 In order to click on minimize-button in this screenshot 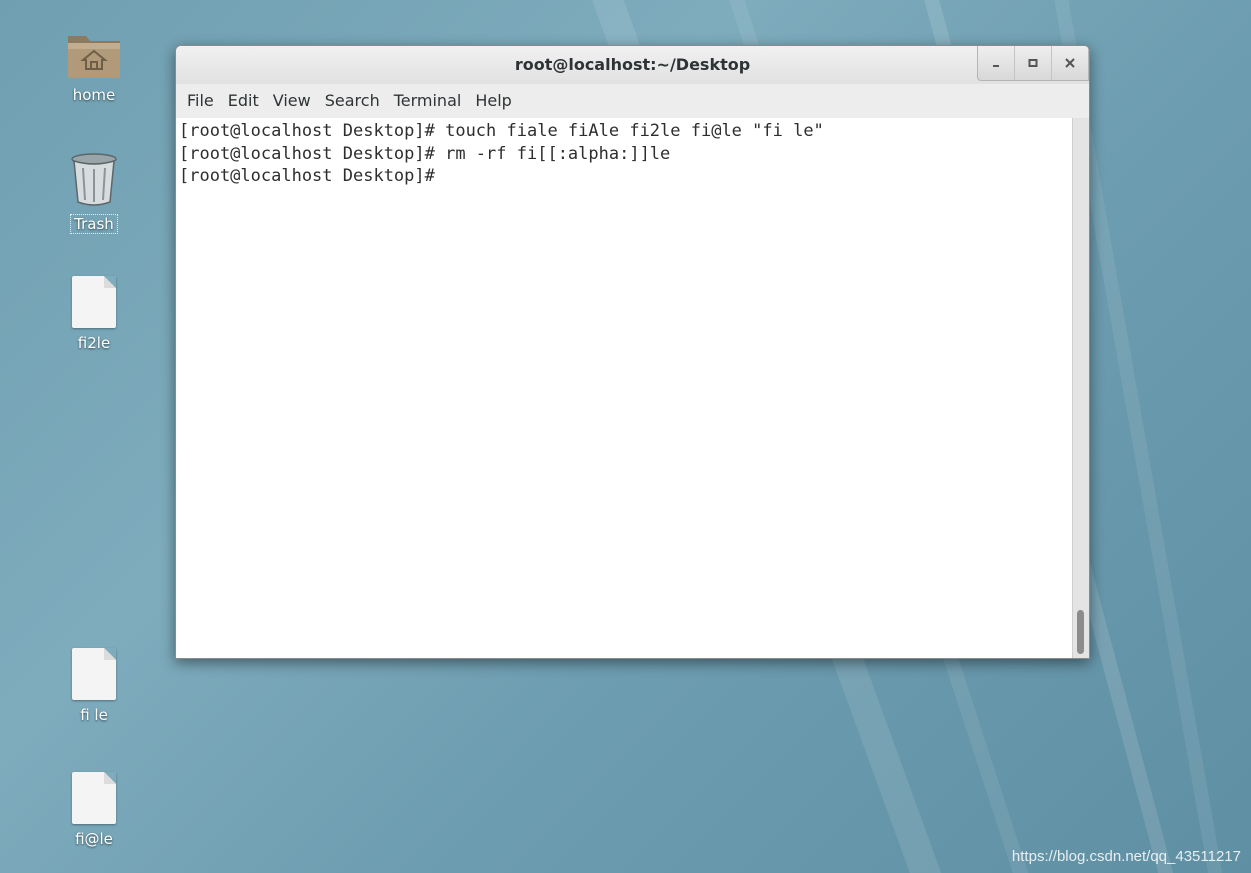, I will do `click(996, 63)`.